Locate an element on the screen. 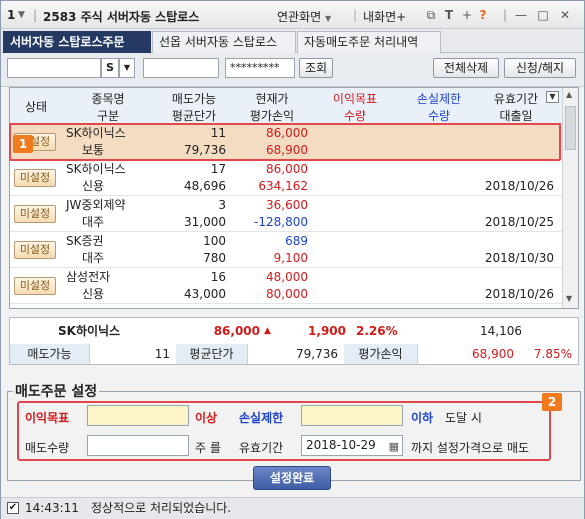 The width and height of the screenshot is (585, 519). delete-all-button: 전체삭제 is located at coordinates (466, 68).